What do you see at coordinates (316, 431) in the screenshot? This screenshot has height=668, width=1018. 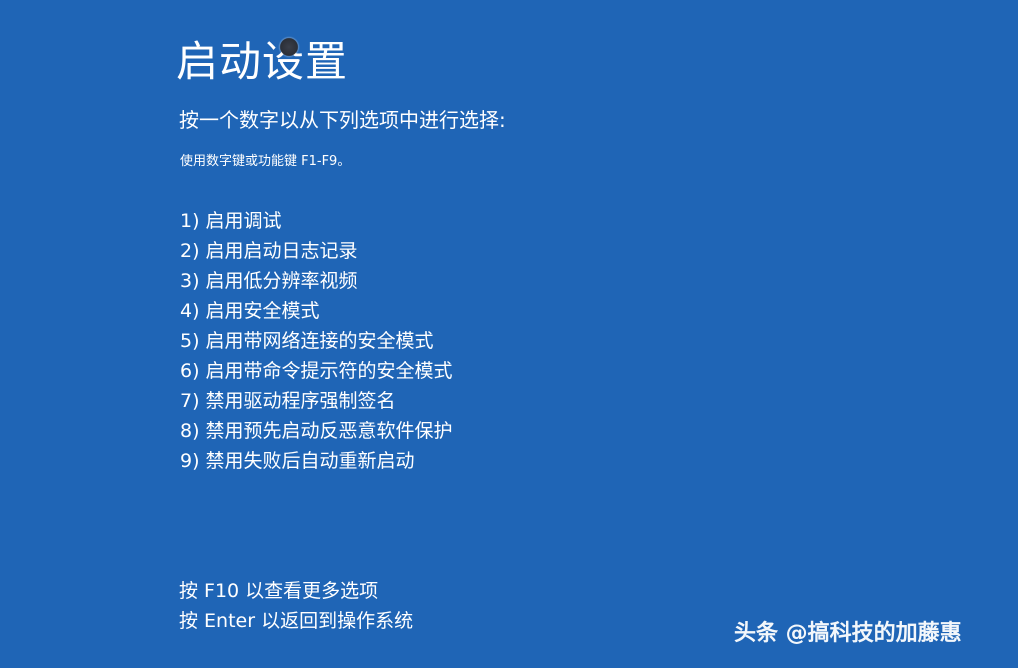 I see `option-disable-early-launch-antimalware: 8) 禁用预先启动反恶意软件保护` at bounding box center [316, 431].